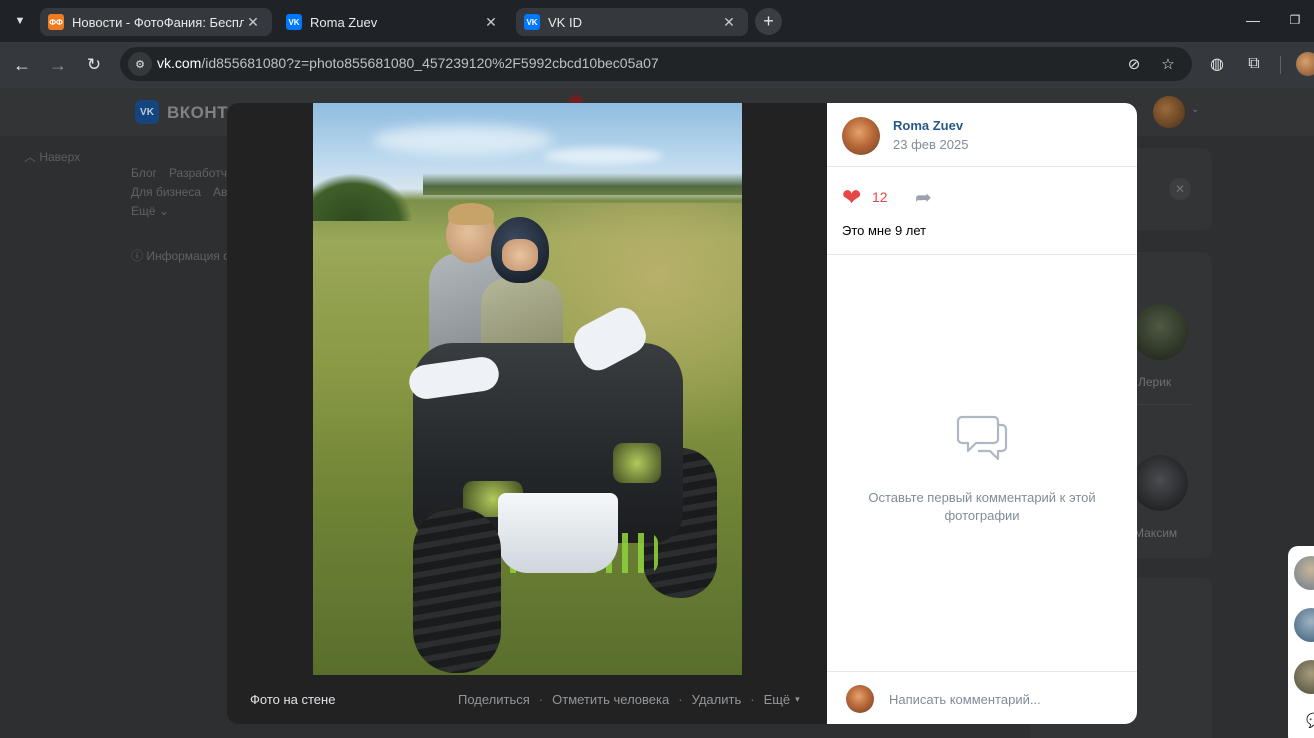  Describe the element at coordinates (861, 136) in the screenshot. I see `author-avatar` at that location.